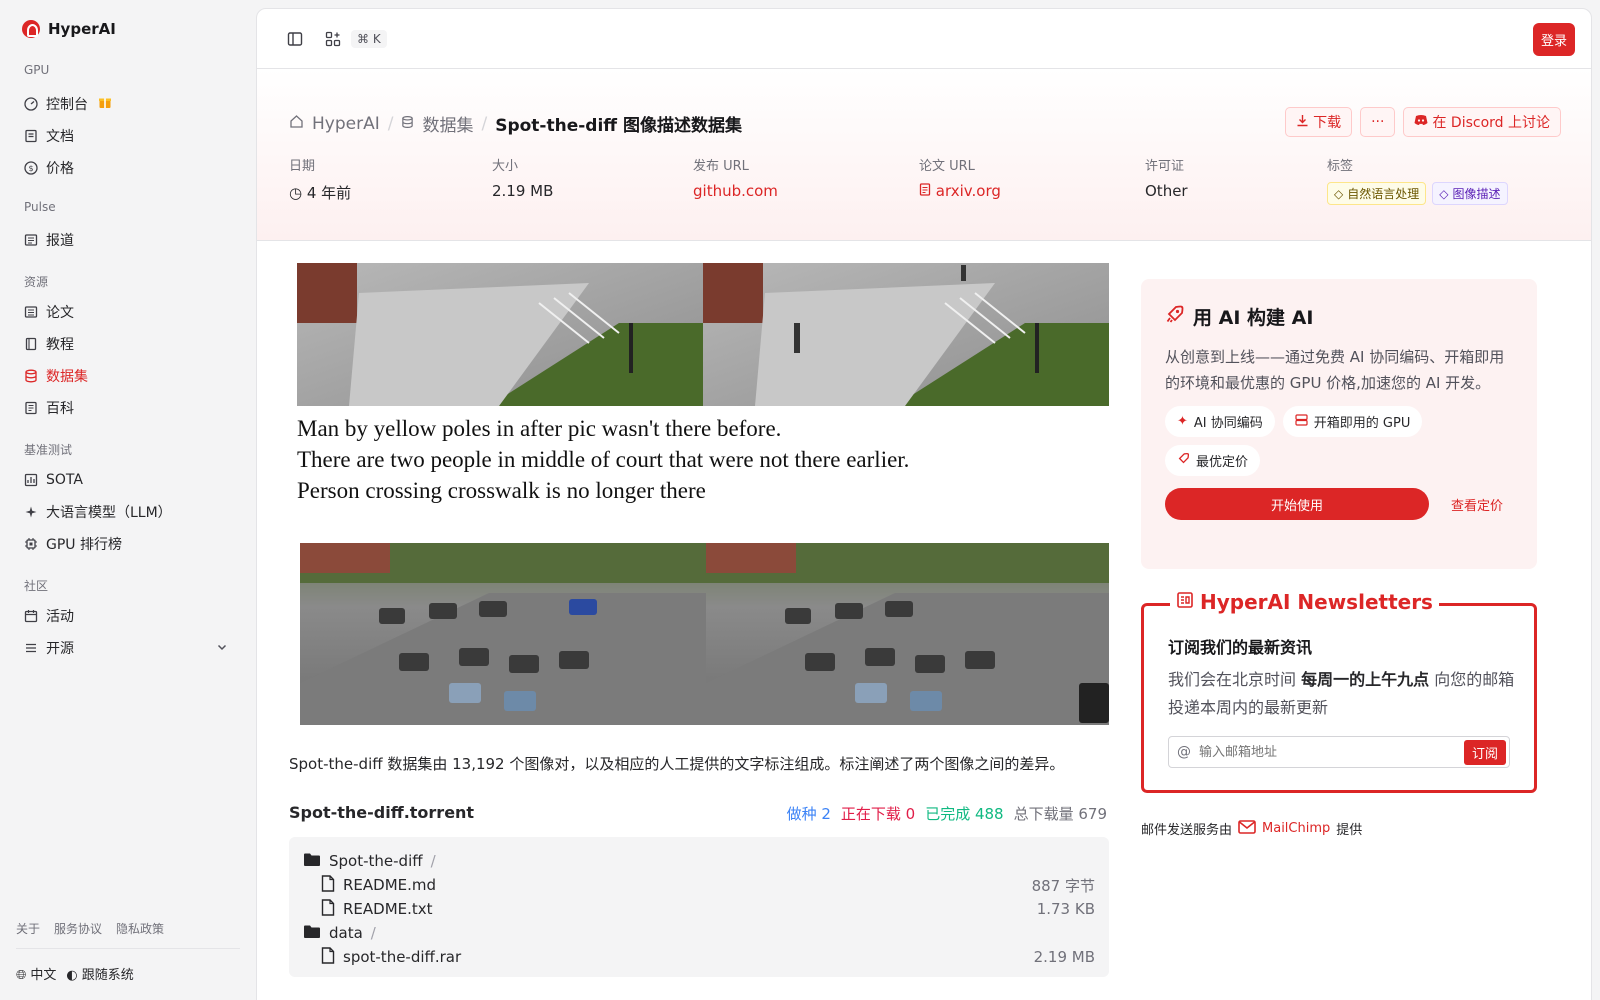 Image resolution: width=1600 pixels, height=1000 pixels. Describe the element at coordinates (128, 240) in the screenshot. I see `sidebar-item-news: 报道` at that location.